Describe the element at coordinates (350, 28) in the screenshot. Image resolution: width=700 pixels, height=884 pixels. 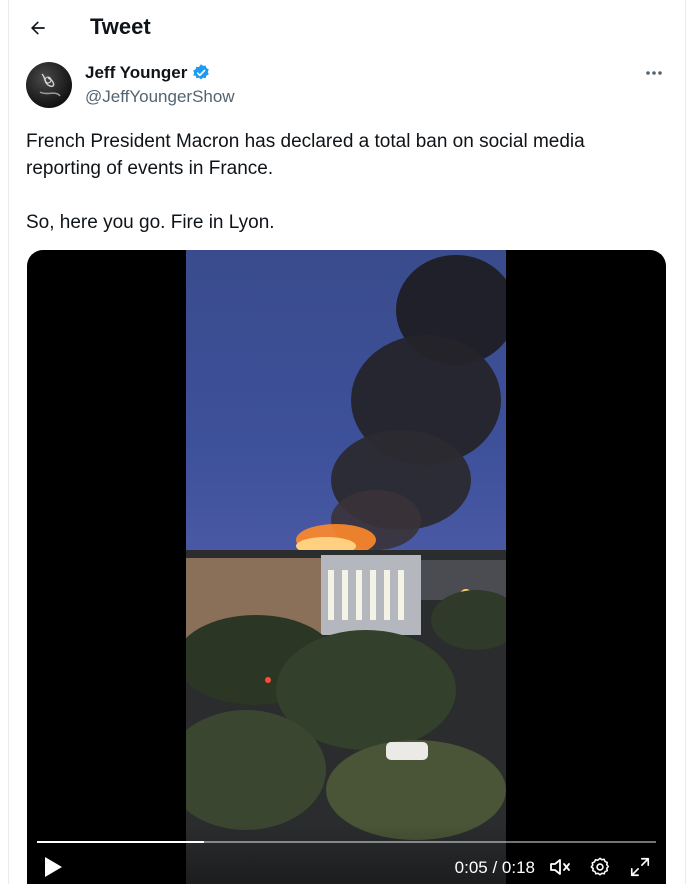
I see `page-header: Tweet` at that location.